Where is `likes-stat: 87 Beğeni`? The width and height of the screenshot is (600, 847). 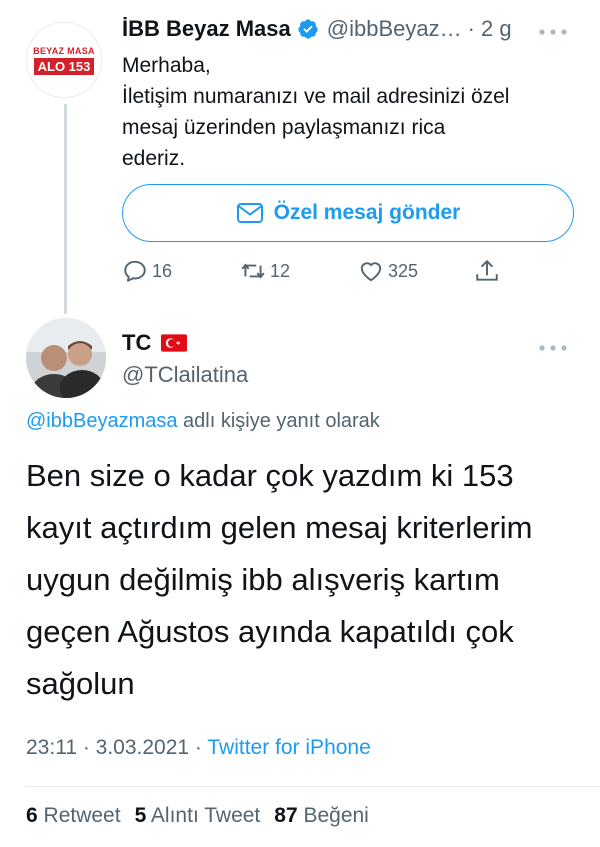
likes-stat: 87 Beğeni is located at coordinates (321, 815).